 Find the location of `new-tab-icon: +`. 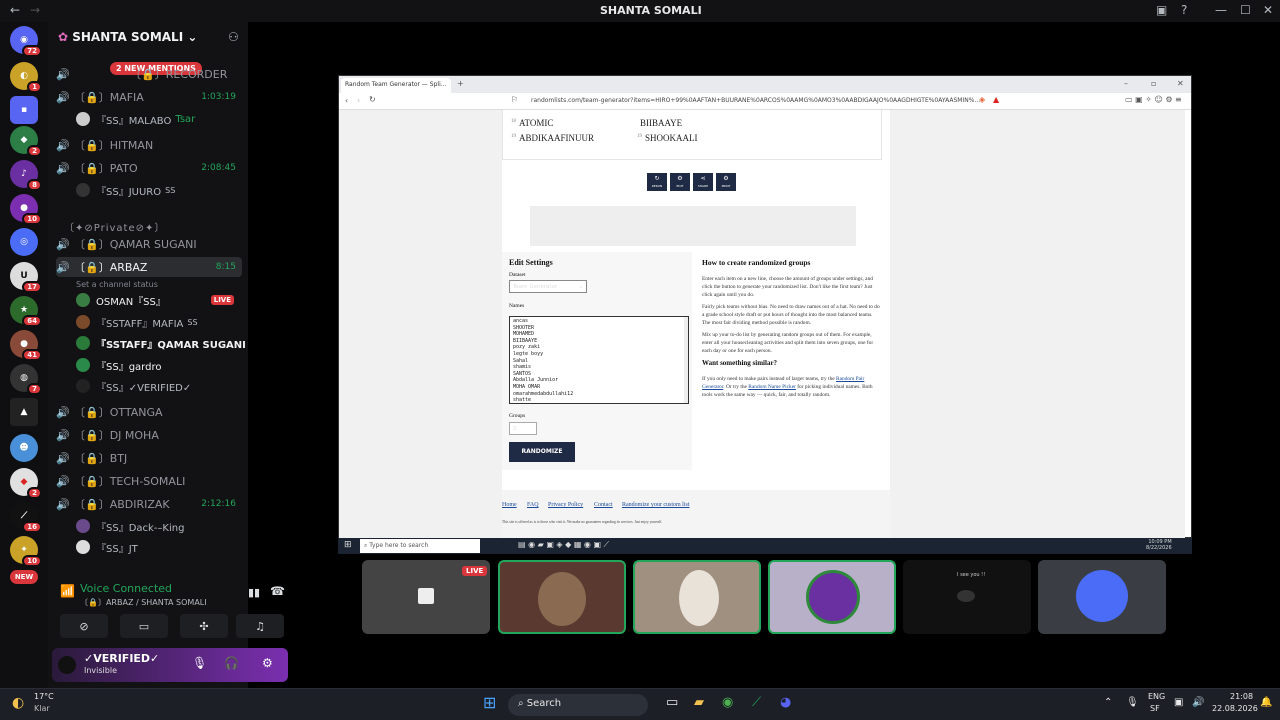

new-tab-icon: + is located at coordinates (460, 83).